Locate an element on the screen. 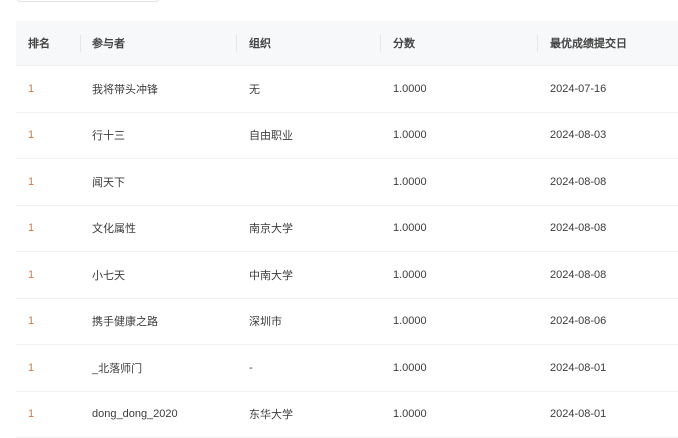 The width and height of the screenshot is (678, 438). header-submission-date: 最优成绩提交日 is located at coordinates (588, 43).